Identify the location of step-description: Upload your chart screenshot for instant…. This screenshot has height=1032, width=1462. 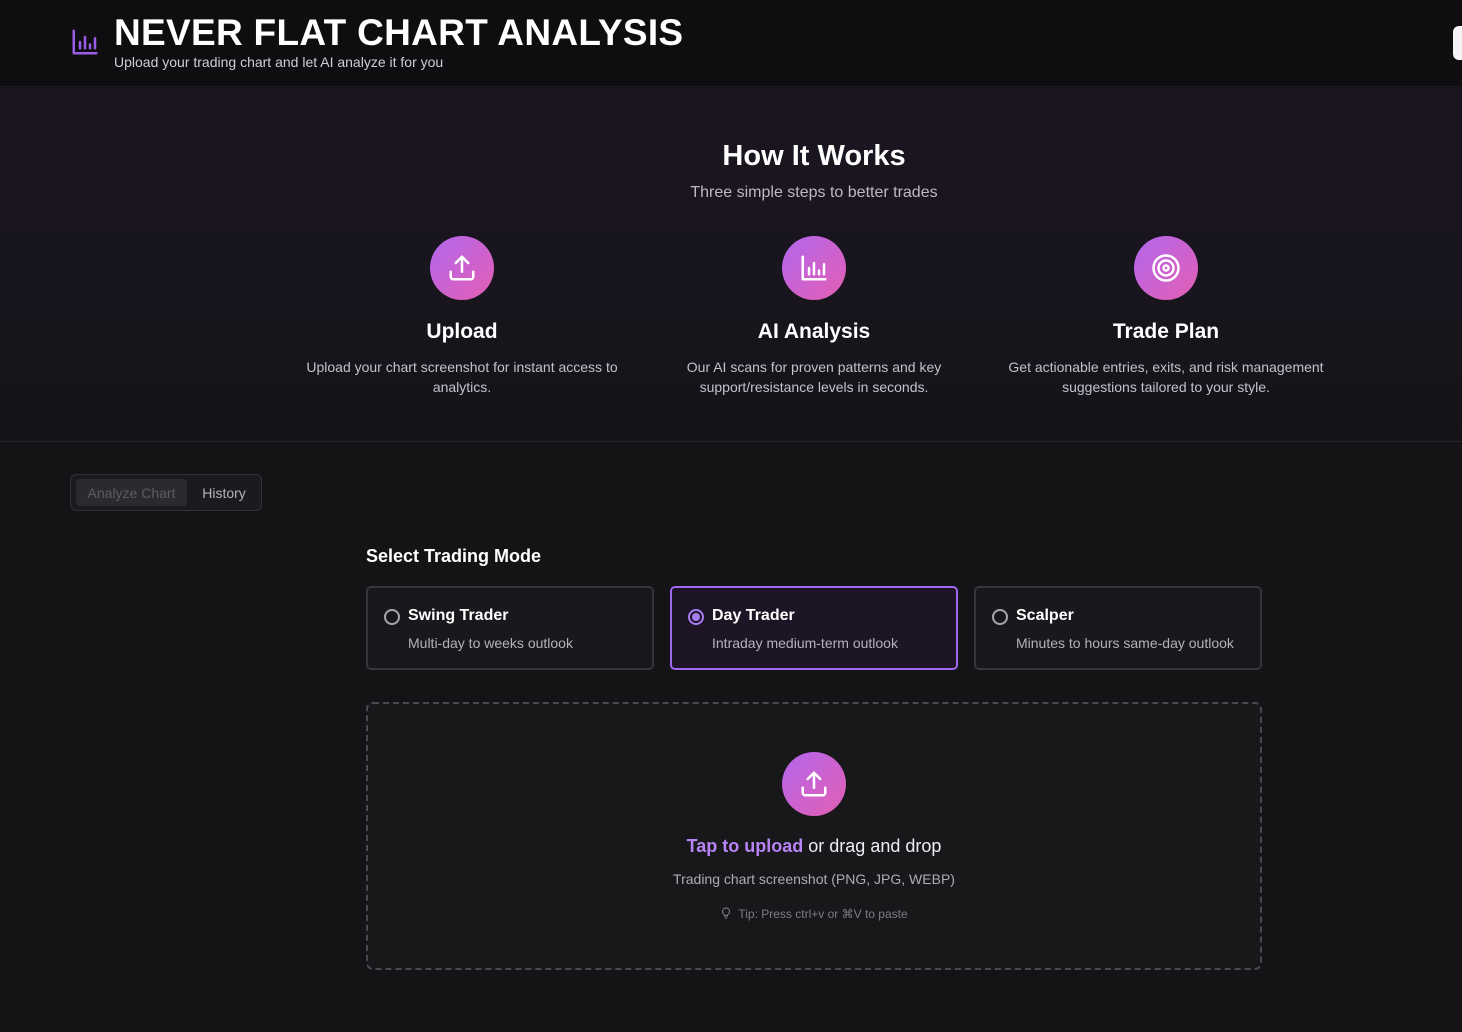
(462, 377).